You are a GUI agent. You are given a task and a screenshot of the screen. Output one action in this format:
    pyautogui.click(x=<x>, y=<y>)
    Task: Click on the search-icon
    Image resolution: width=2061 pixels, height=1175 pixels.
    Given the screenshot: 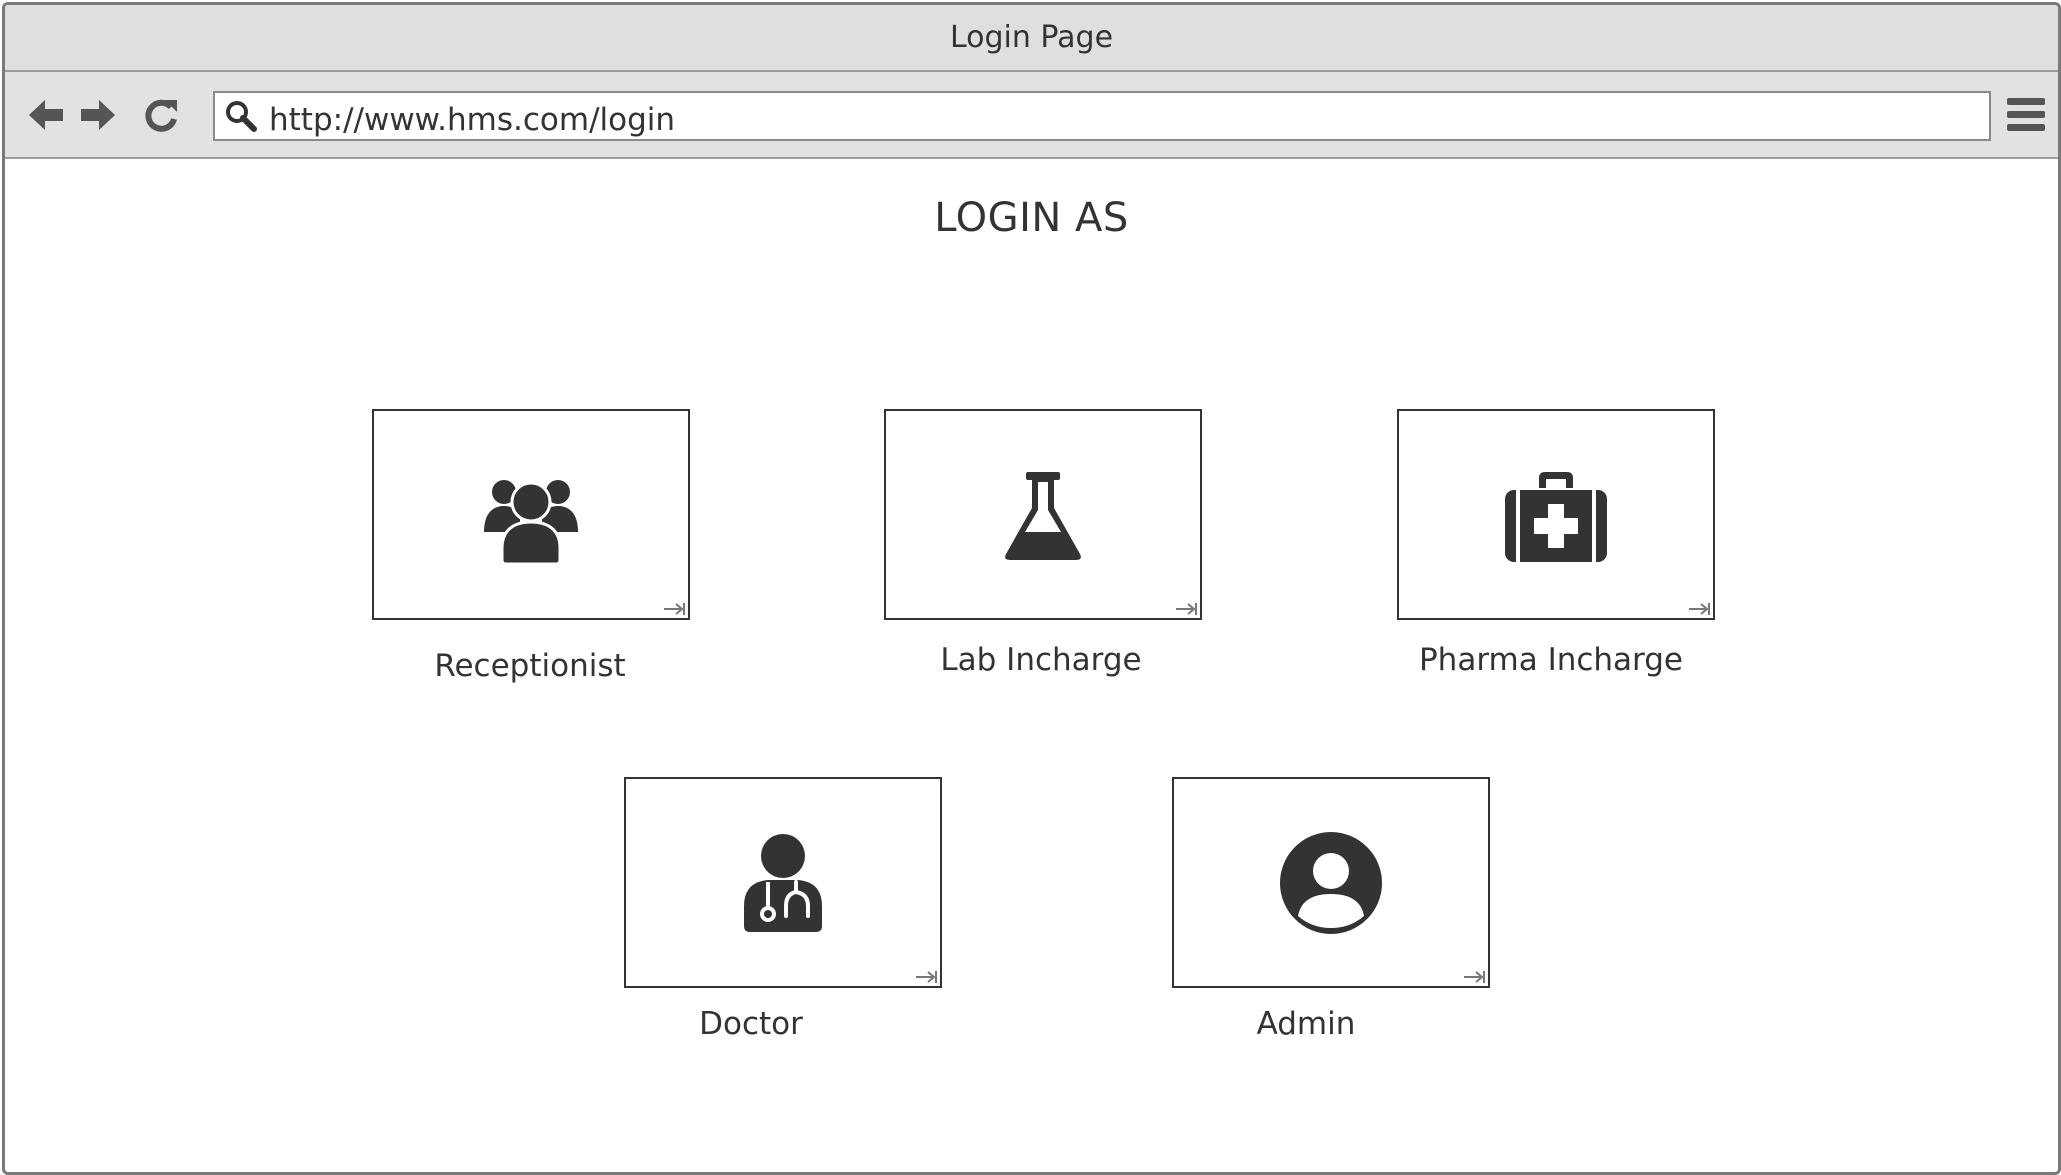 What is the action you would take?
    pyautogui.click(x=241, y=116)
    